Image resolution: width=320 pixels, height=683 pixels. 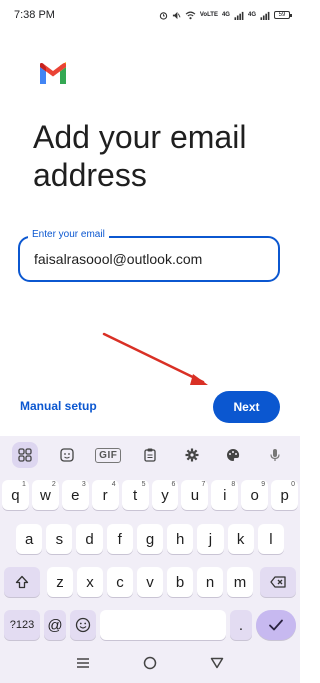 I want to click on key-x: x, so click(x=90, y=582).